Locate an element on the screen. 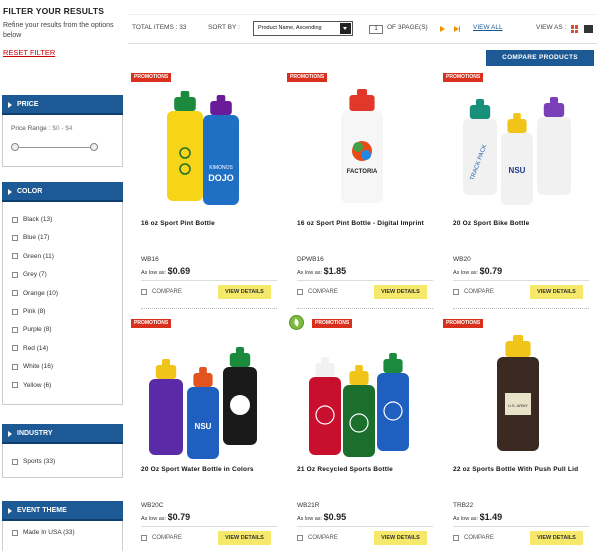 The width and height of the screenshot is (597, 551). reset-filter-link: RESET FILTER is located at coordinates (29, 52).